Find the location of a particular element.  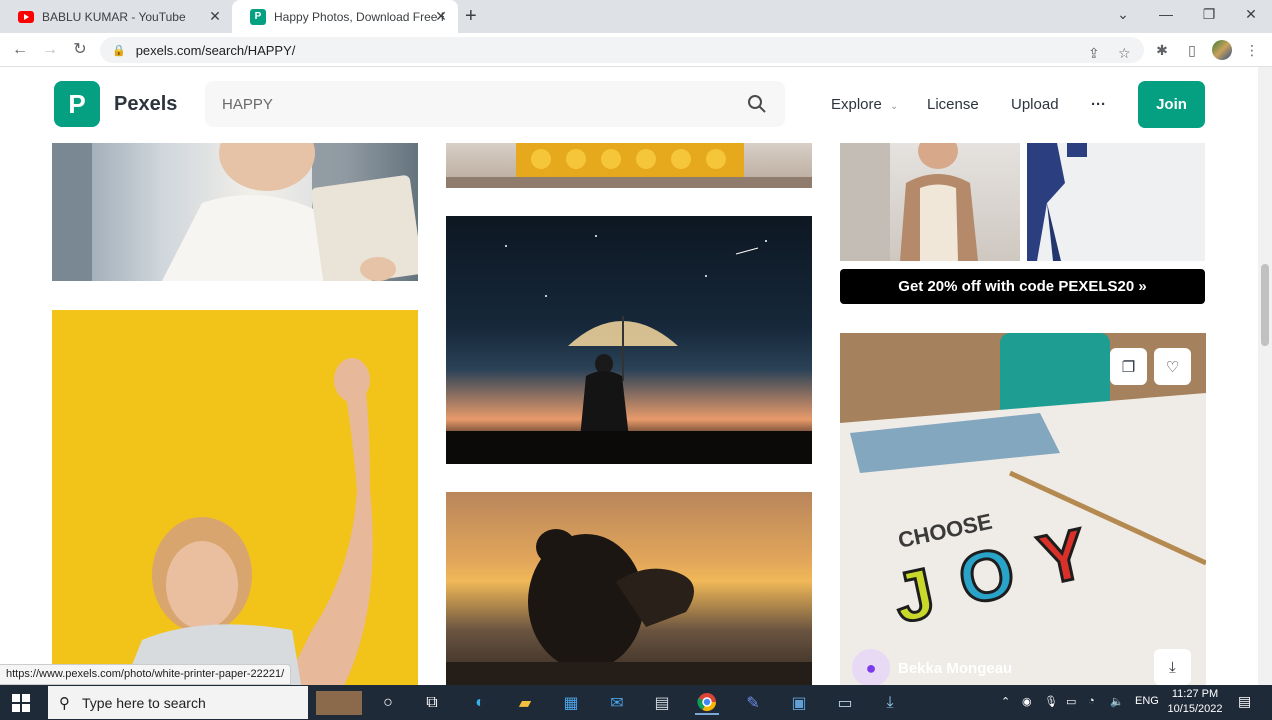

search-value: HAPPY is located at coordinates (247, 104).